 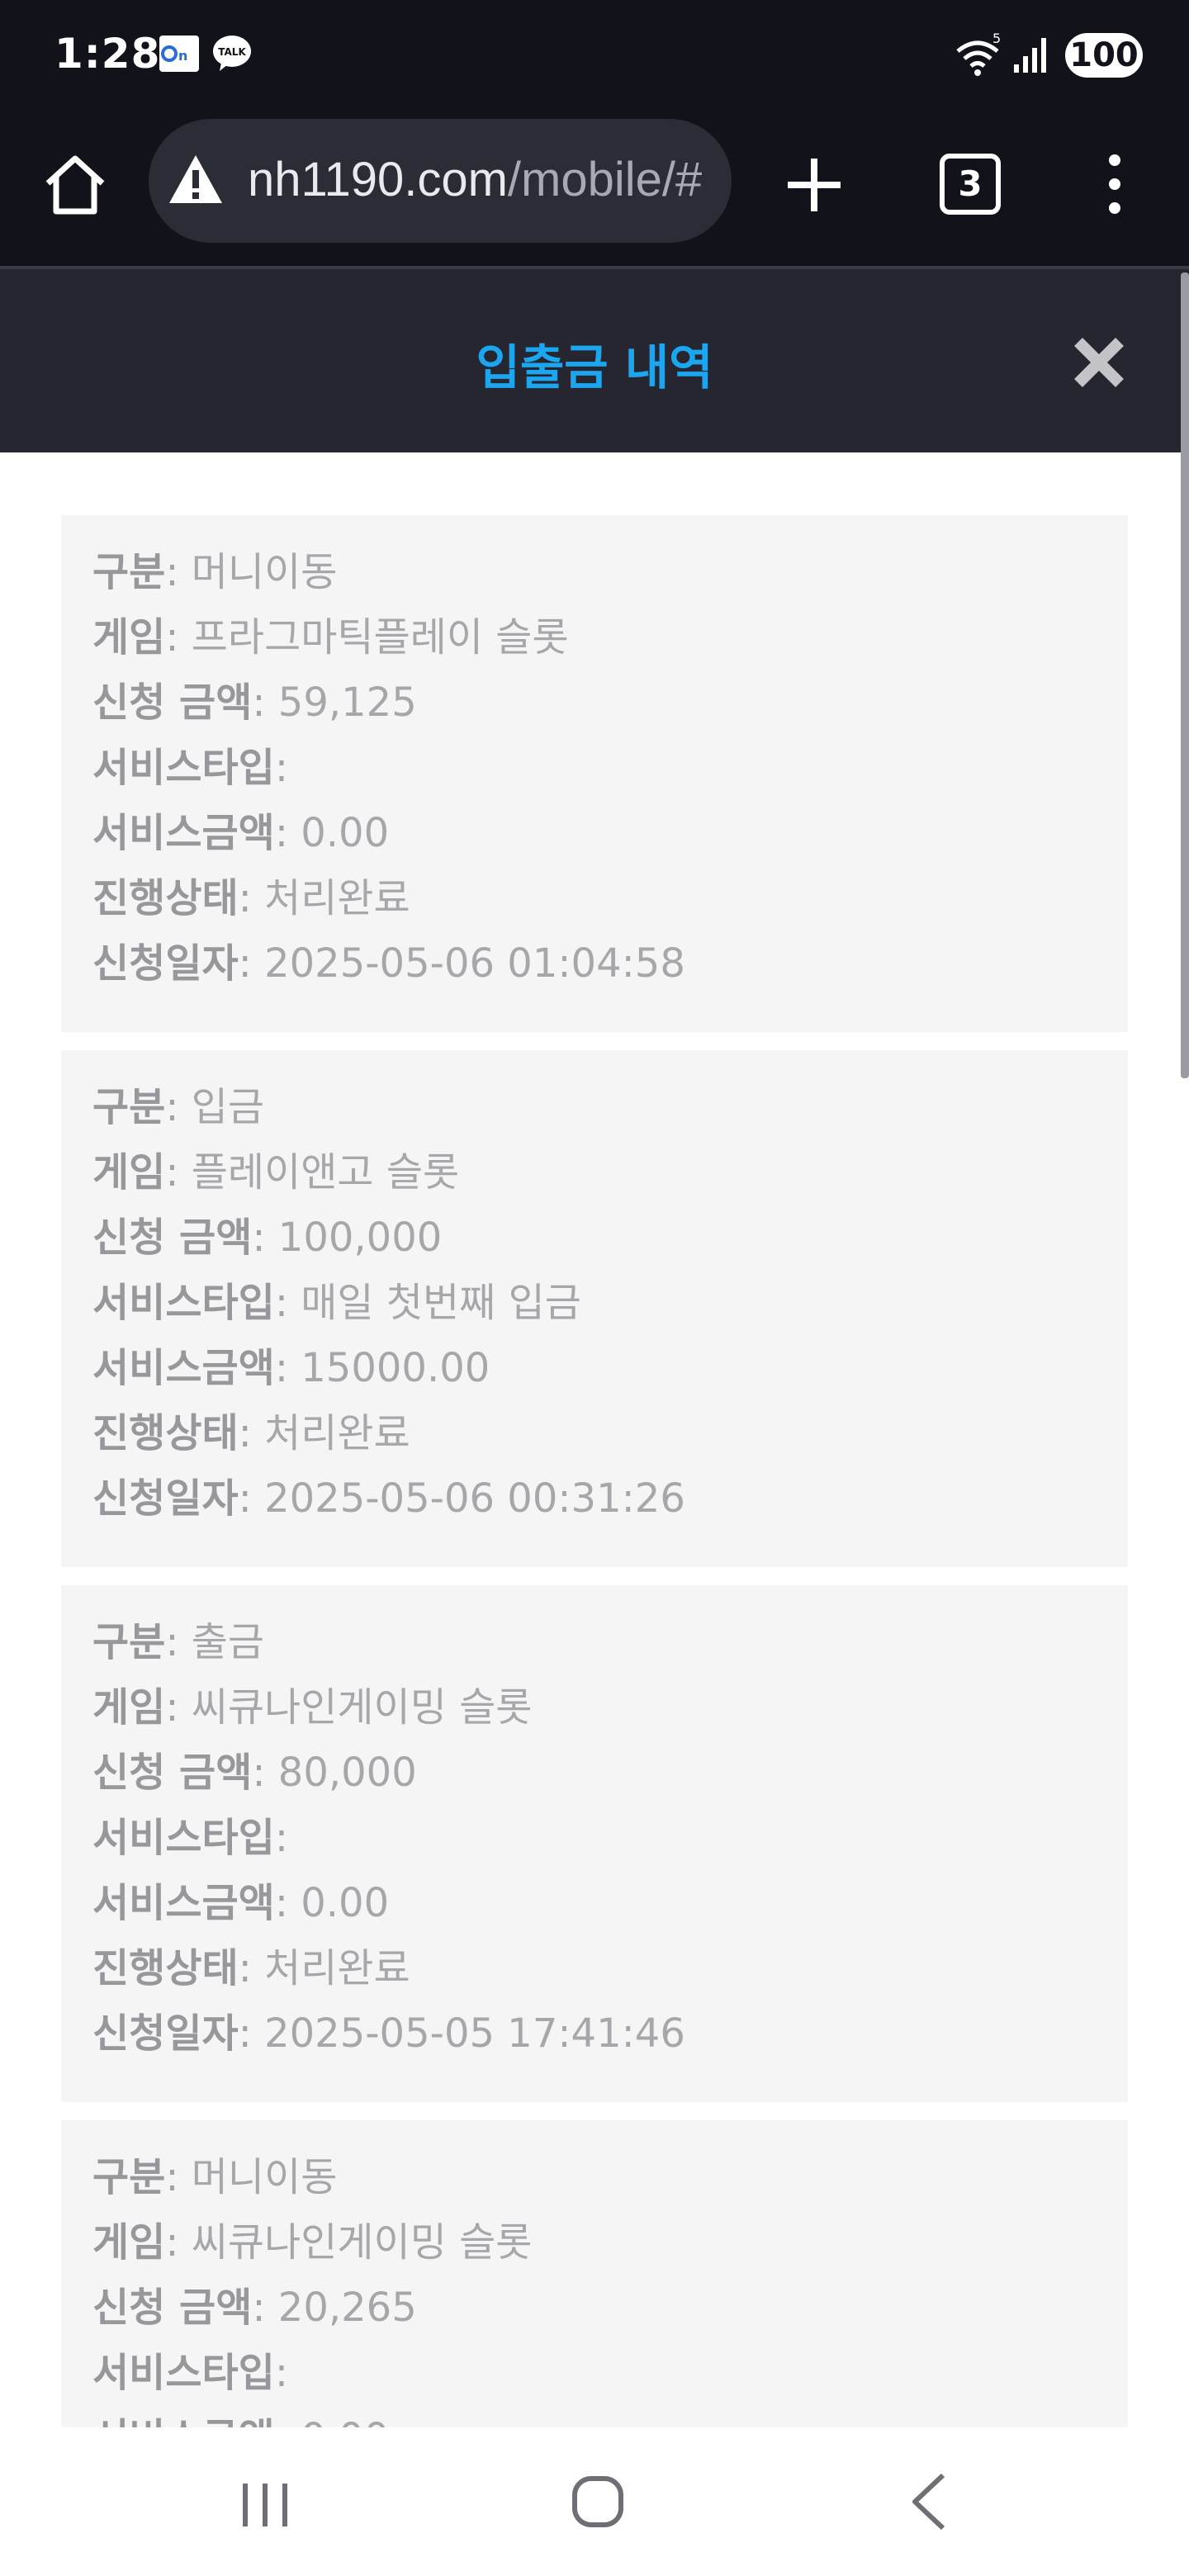 What do you see at coordinates (474, 963) in the screenshot?
I see `value-date: 2025-05-06 01:04:58` at bounding box center [474, 963].